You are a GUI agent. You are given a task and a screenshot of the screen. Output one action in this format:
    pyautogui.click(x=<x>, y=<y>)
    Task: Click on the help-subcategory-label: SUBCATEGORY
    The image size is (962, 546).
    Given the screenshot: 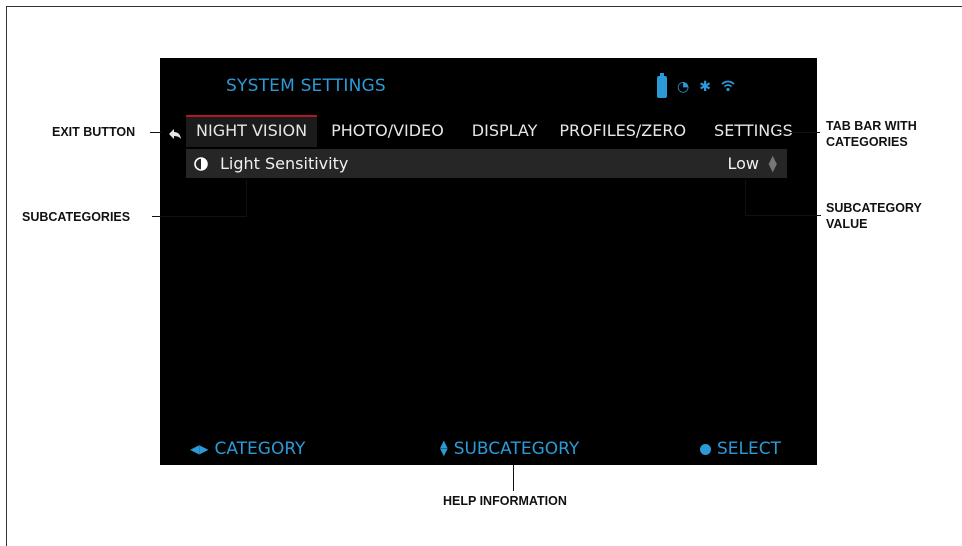 What is the action you would take?
    pyautogui.click(x=516, y=449)
    